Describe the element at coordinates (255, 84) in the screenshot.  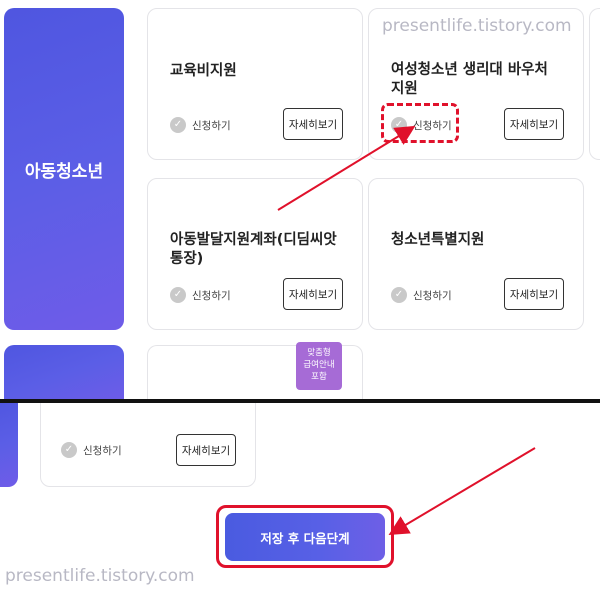
I see `card-education: 교육비지원 ✓ 신청하기 자세히보기` at that location.